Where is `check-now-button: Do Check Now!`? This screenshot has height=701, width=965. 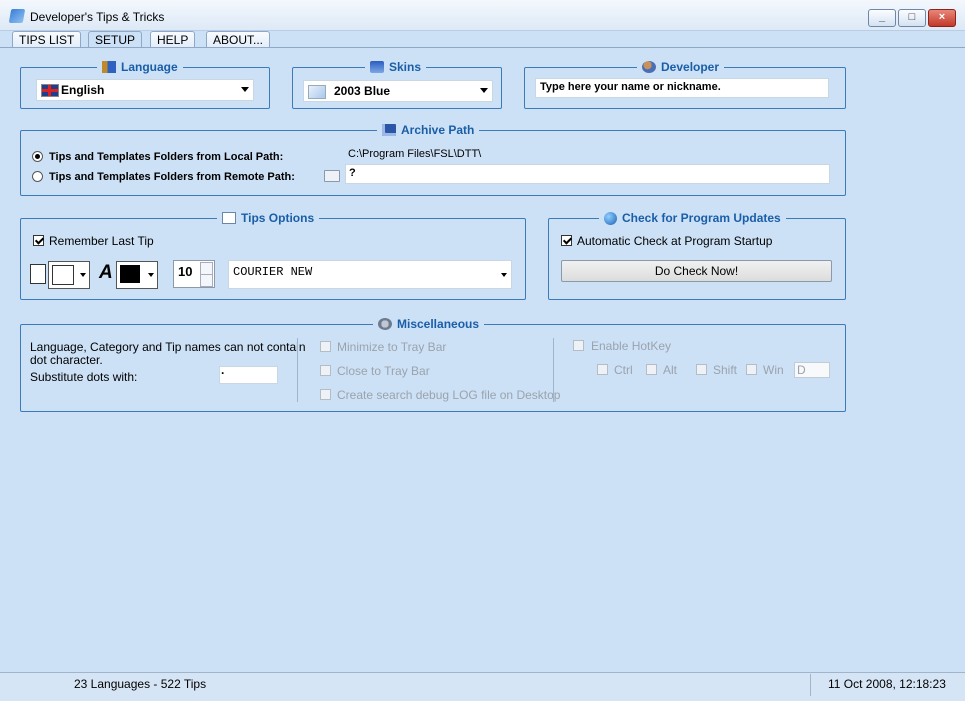 check-now-button: Do Check Now! is located at coordinates (696, 271).